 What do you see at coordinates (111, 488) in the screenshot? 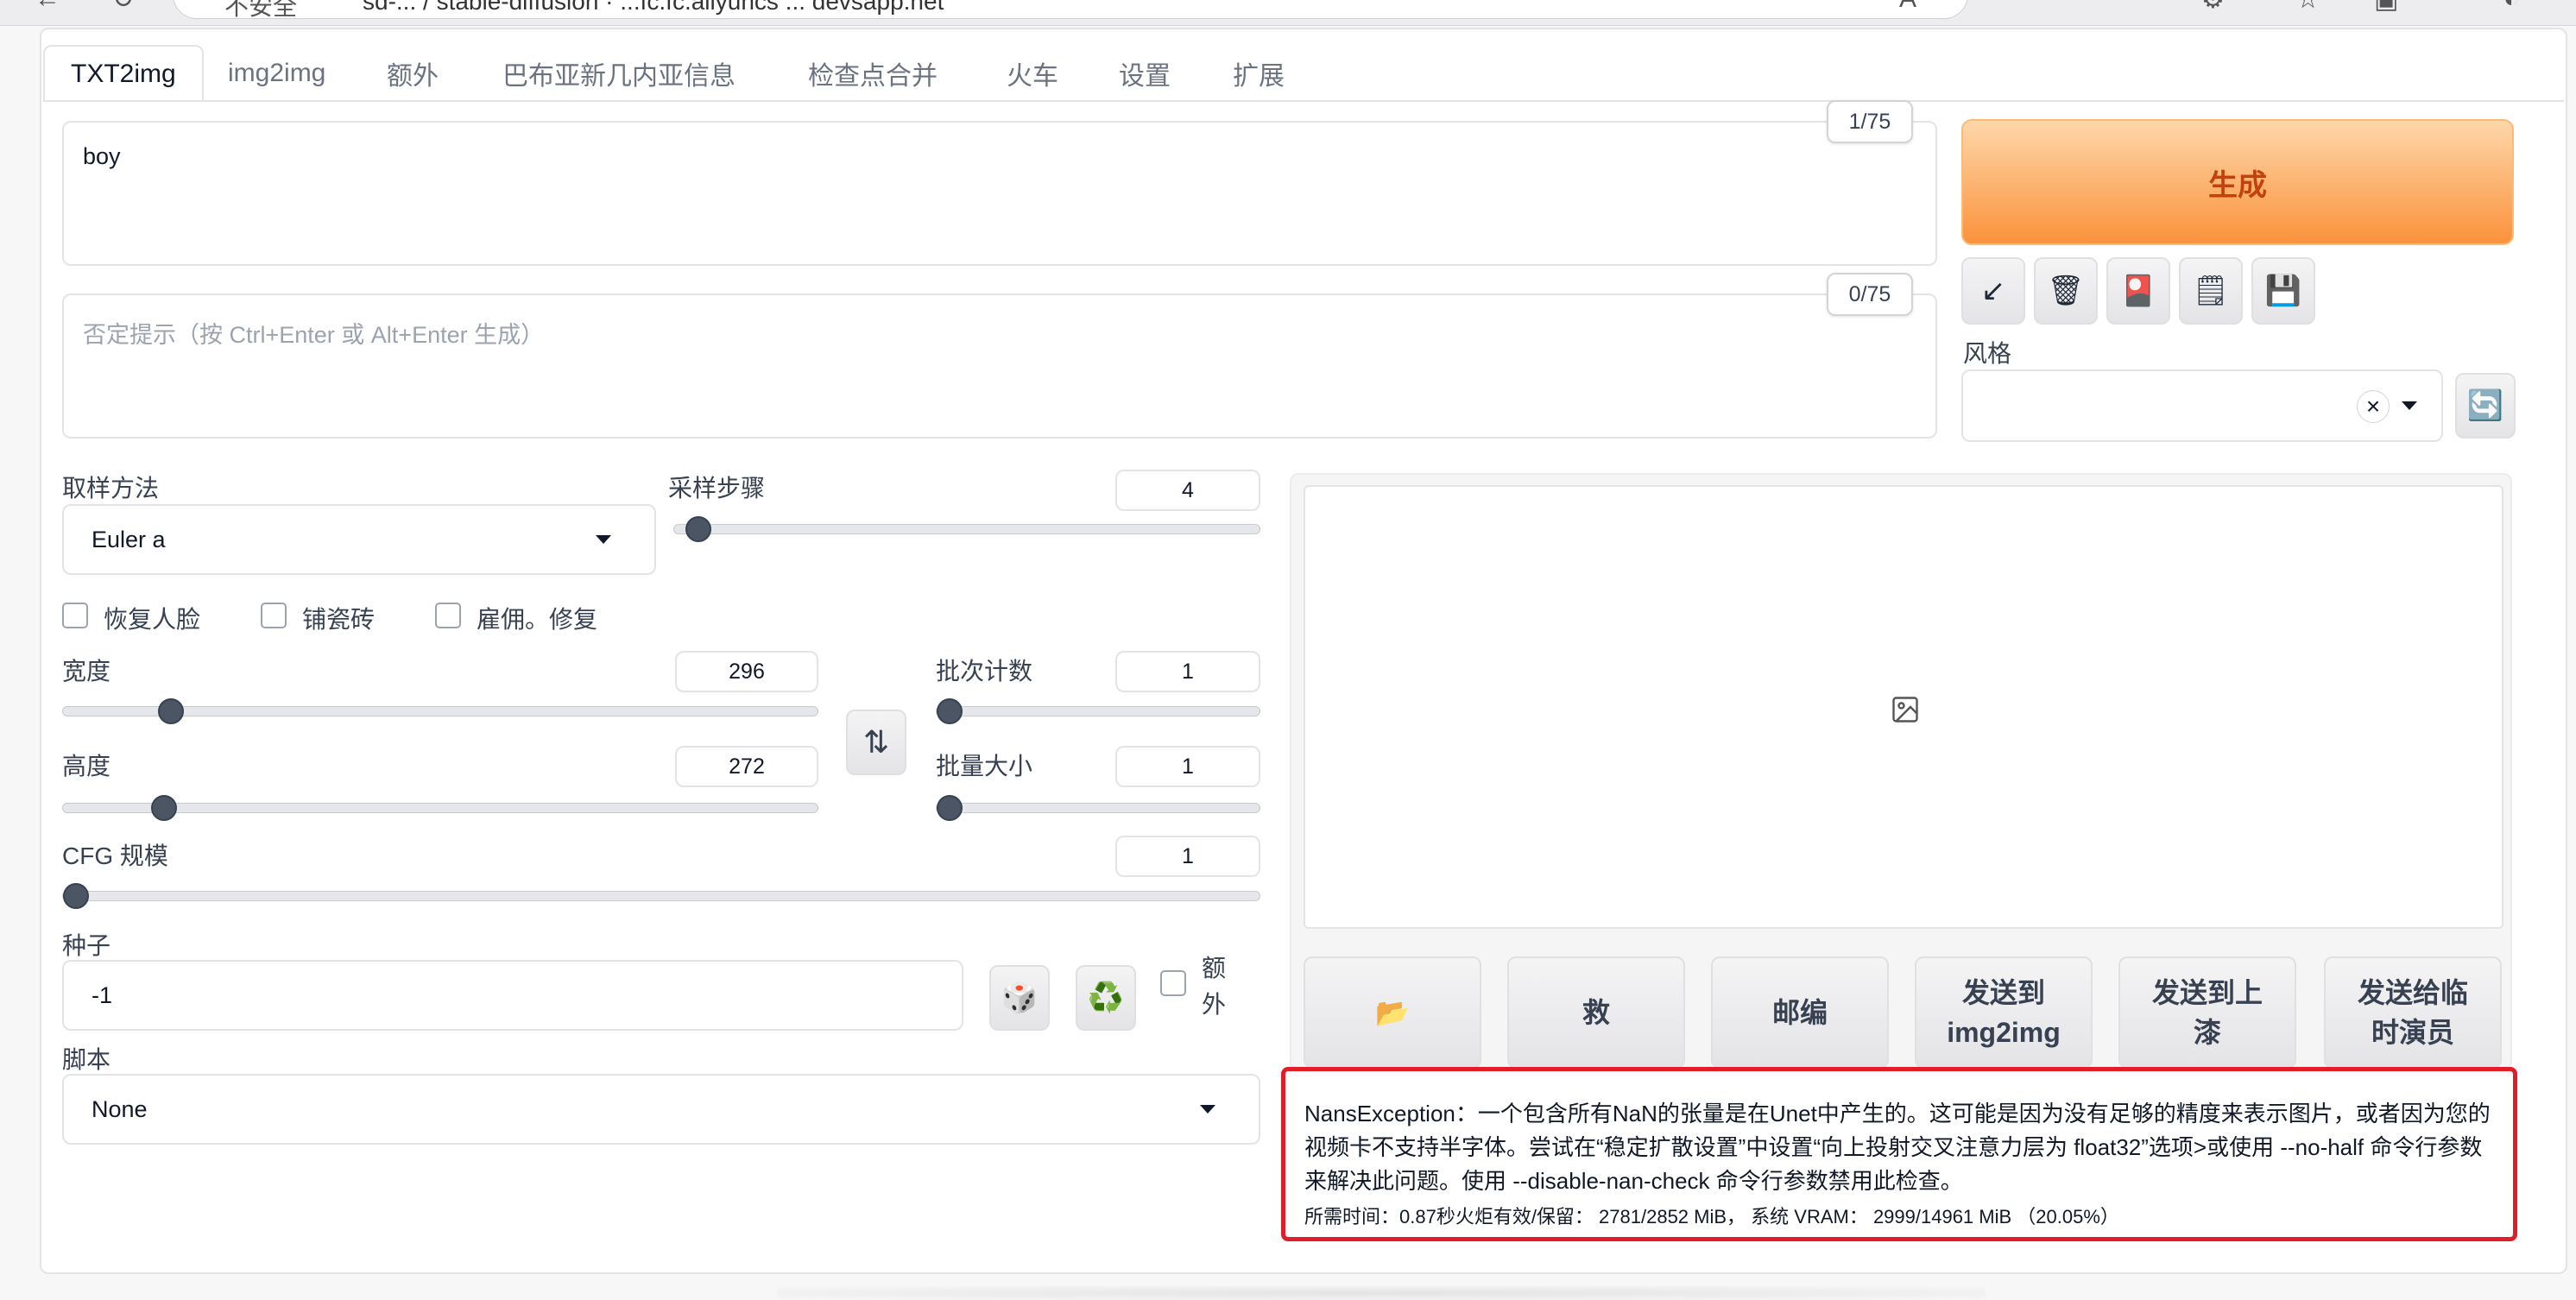
I see `sampling-method-label: 取样方法` at bounding box center [111, 488].